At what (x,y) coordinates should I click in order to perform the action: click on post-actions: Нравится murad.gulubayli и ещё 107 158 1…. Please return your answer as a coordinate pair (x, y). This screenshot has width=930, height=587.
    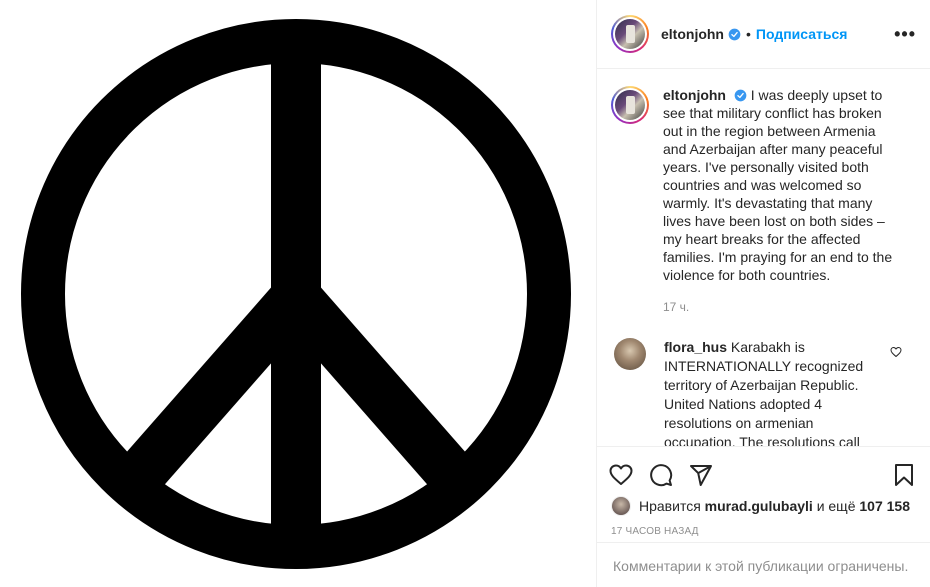
    Looking at the image, I should click on (763, 516).